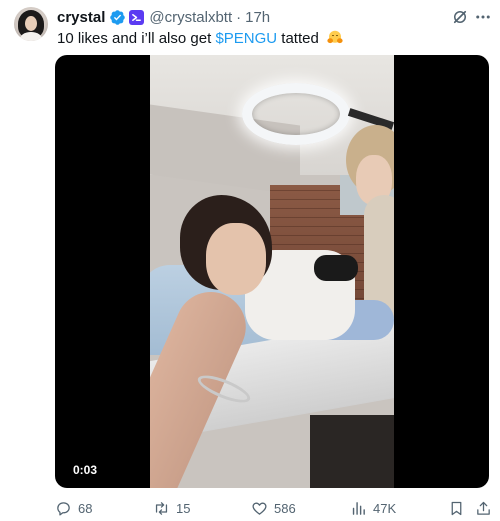 Image resolution: width=500 pixels, height=521 pixels. What do you see at coordinates (259, 508) in the screenshot?
I see `like-icon` at bounding box center [259, 508].